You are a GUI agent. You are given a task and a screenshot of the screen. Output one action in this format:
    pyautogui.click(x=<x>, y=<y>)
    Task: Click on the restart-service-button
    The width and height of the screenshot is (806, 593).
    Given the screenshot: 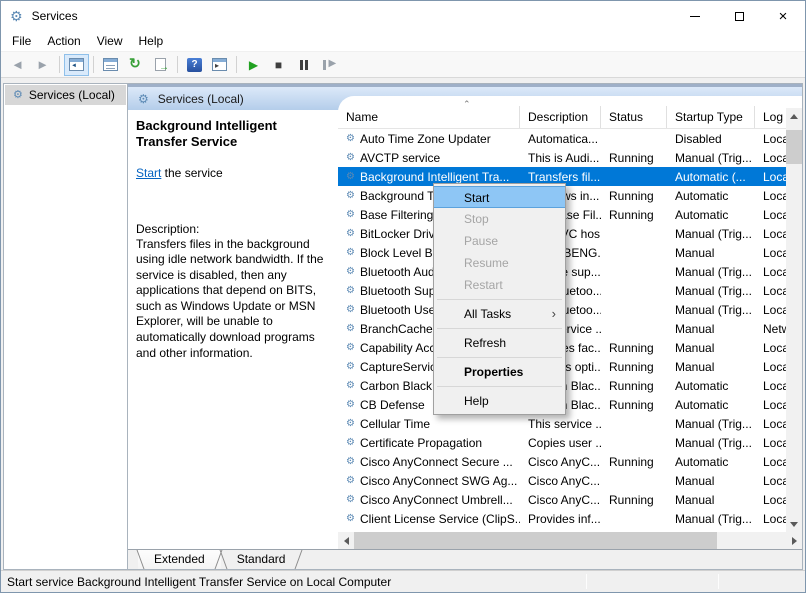 What is the action you would take?
    pyautogui.click(x=328, y=65)
    